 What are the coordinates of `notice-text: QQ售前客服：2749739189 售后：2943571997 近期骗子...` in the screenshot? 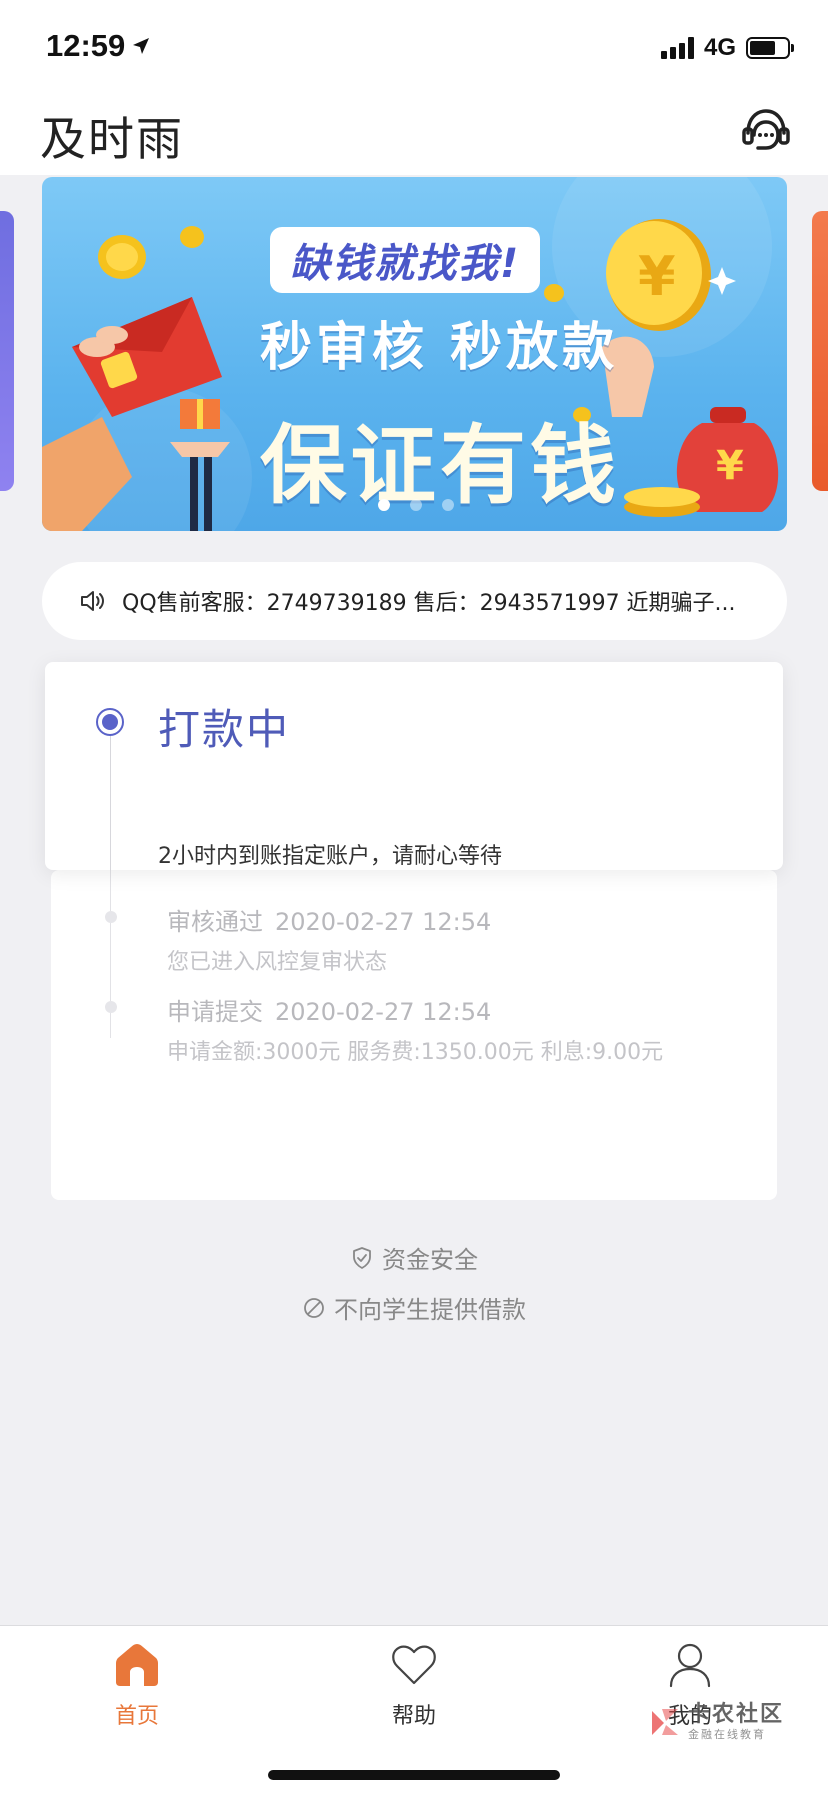 It's located at (429, 603).